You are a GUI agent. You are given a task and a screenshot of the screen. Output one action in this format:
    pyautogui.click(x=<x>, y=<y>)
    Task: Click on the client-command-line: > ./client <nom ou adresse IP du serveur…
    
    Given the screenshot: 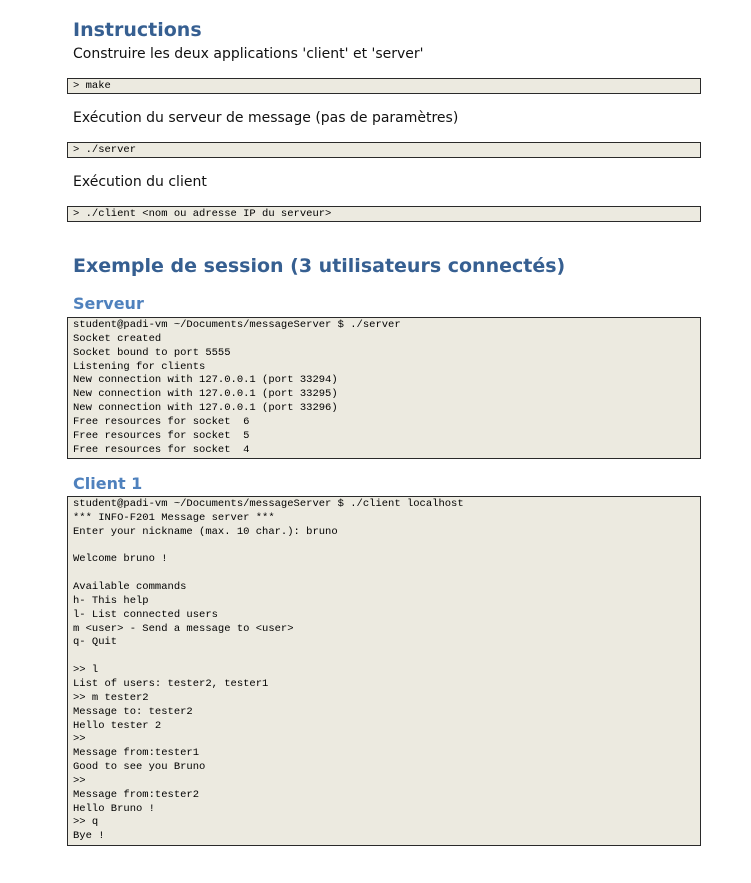 What is the action you would take?
    pyautogui.click(x=202, y=214)
    